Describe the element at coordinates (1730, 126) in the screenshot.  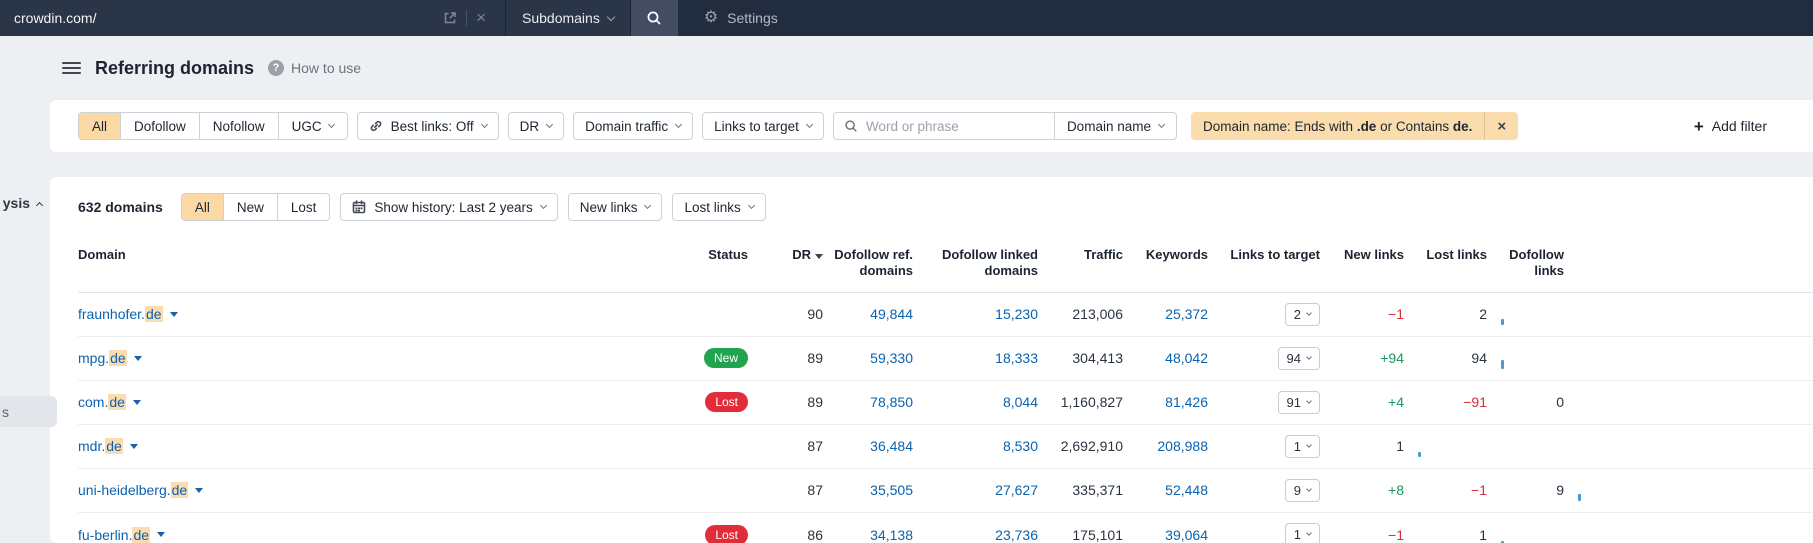
I see `add-filter-button: + Add filter` at that location.